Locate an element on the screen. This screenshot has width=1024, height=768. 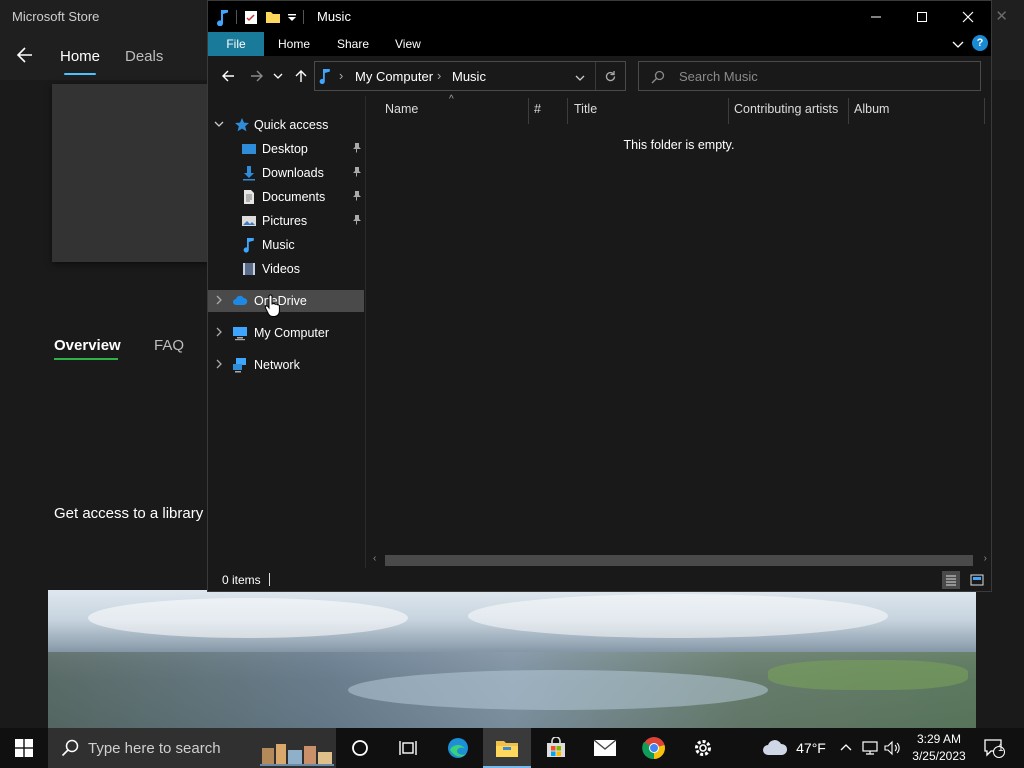
task-view-button is located at coordinates (408, 748).